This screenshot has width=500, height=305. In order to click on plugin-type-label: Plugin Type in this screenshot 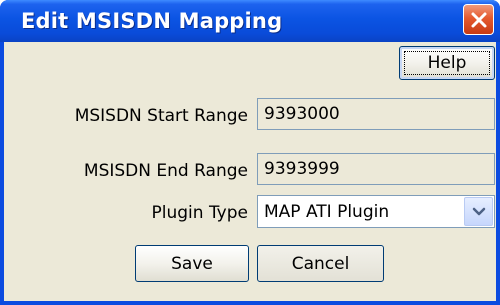, I will do `click(200, 213)`.